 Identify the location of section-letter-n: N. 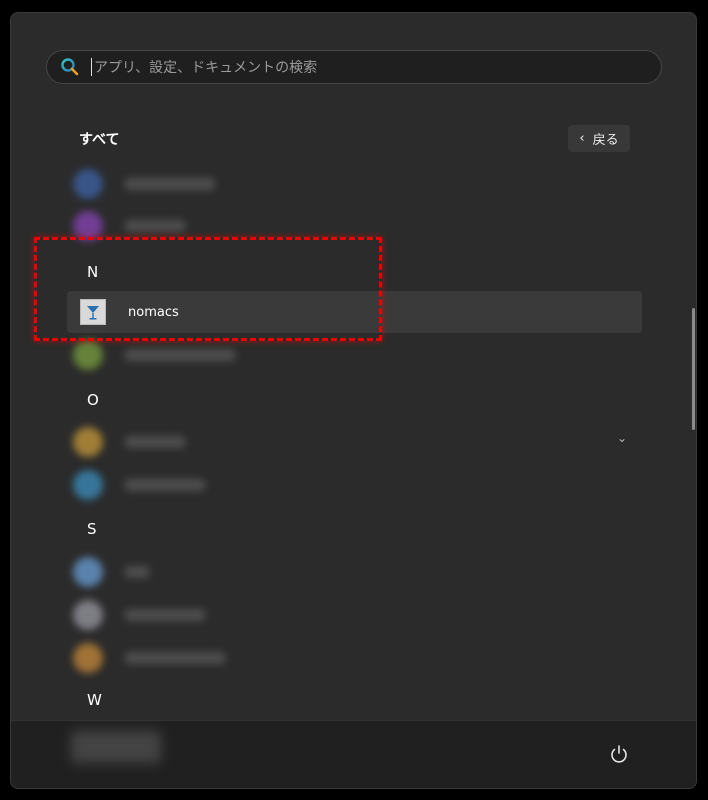
(92, 272).